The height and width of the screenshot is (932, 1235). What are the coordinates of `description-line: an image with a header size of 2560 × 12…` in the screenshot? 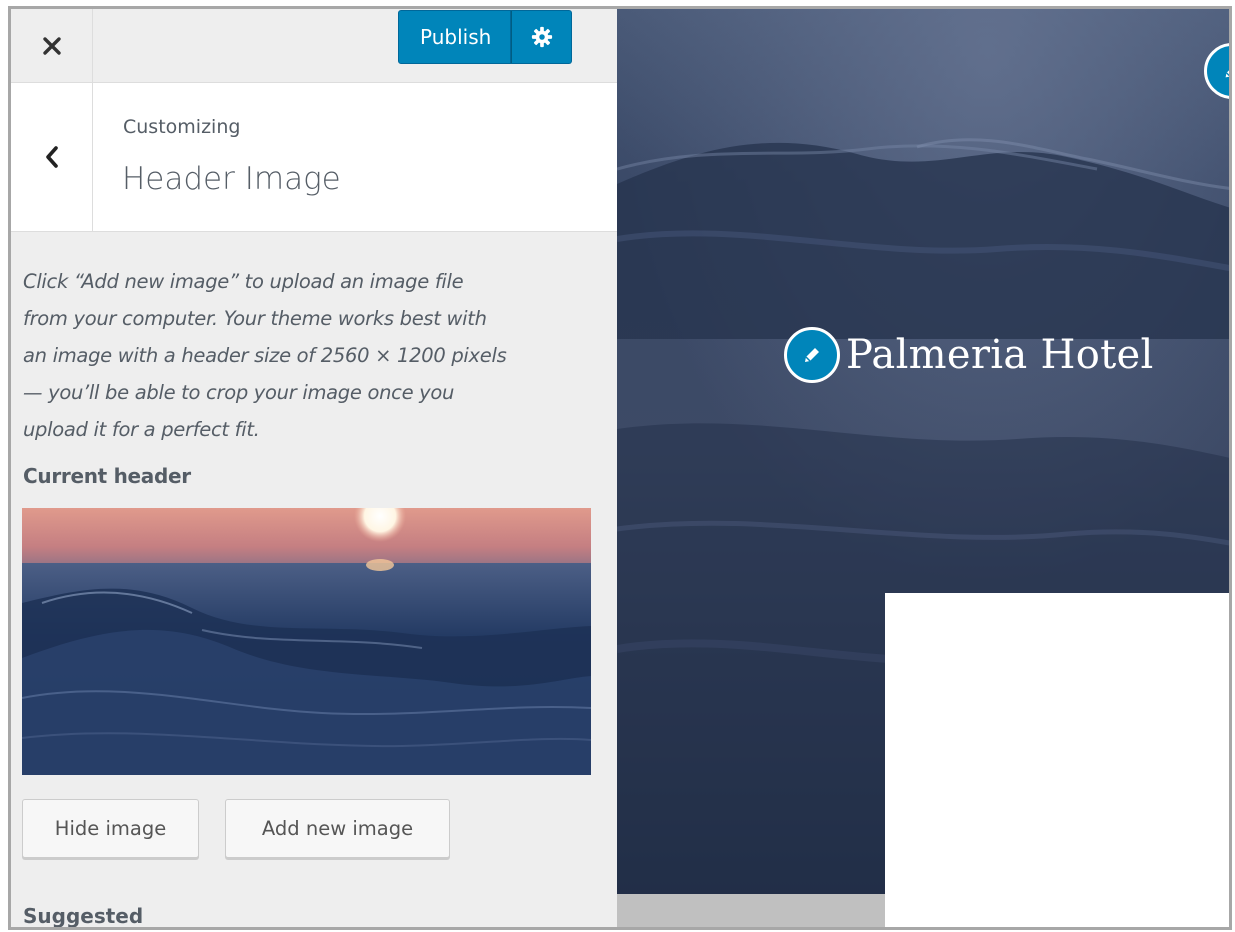 It's located at (265, 355).